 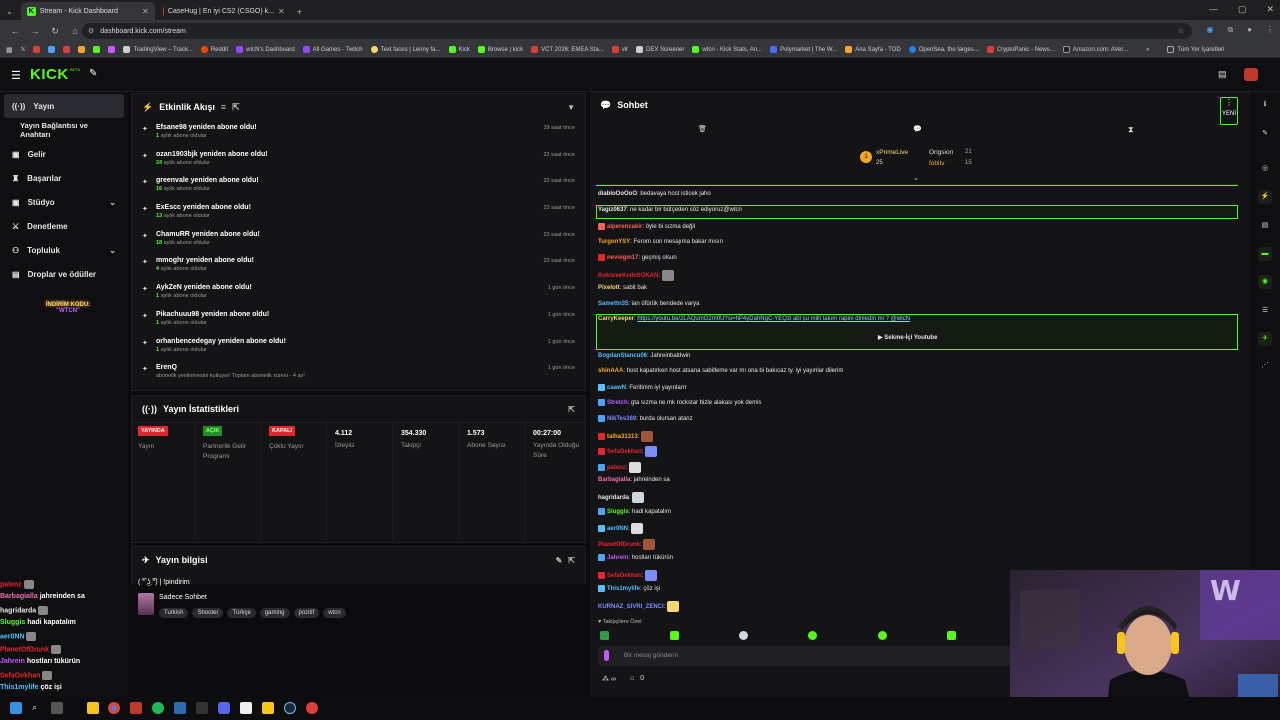 I want to click on chat-message: palenz:, so click(x=620, y=467).